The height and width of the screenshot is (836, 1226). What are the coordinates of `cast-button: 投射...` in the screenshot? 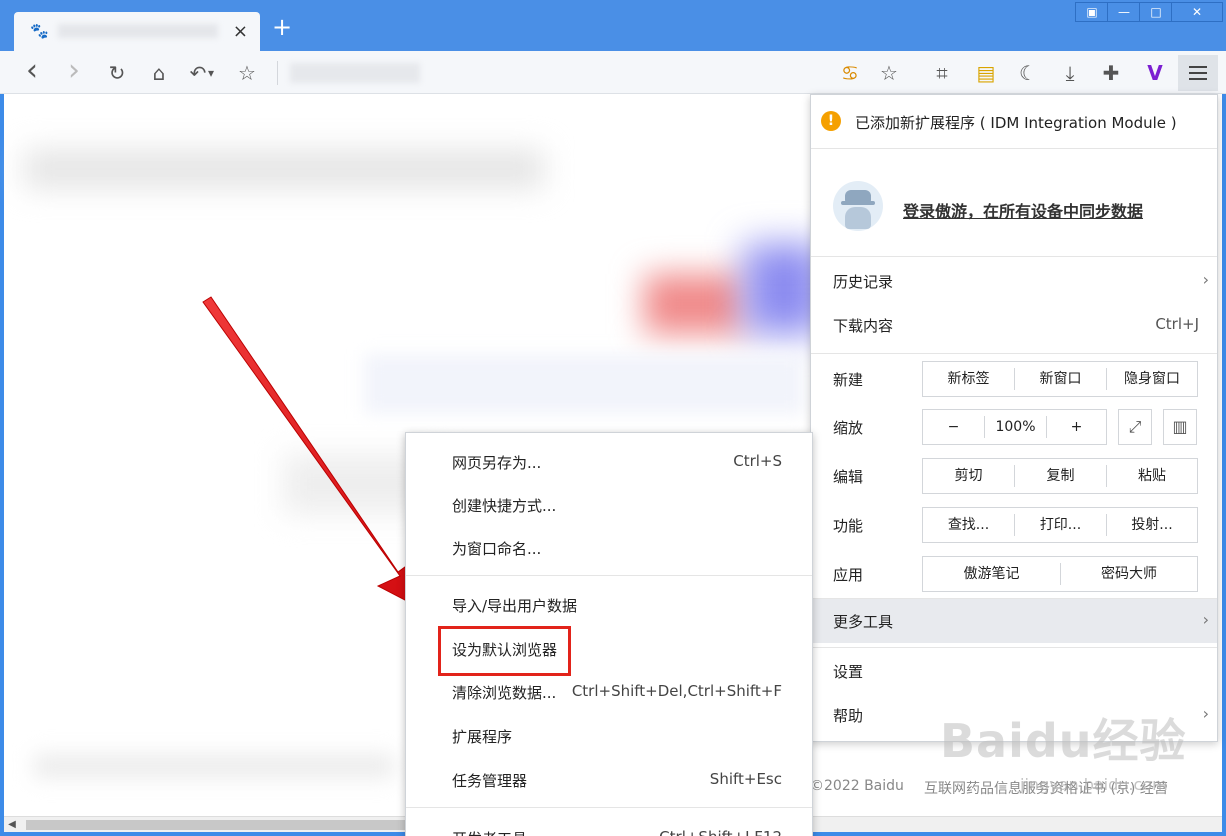 It's located at (1152, 525).